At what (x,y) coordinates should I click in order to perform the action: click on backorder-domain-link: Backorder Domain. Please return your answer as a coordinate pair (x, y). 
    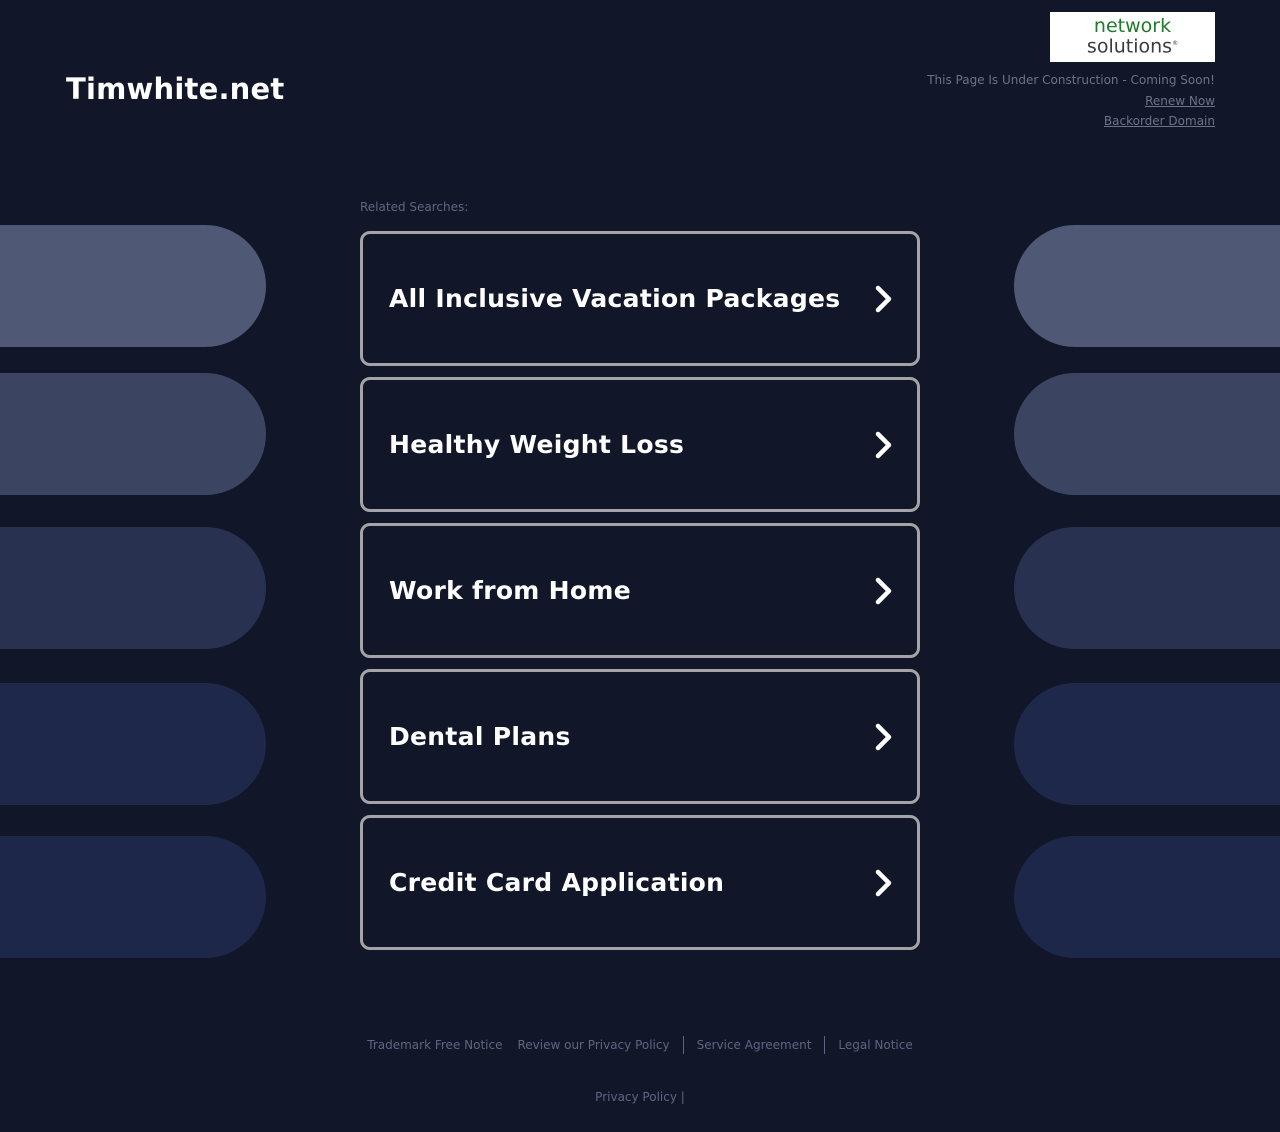
    Looking at the image, I should click on (1071, 121).